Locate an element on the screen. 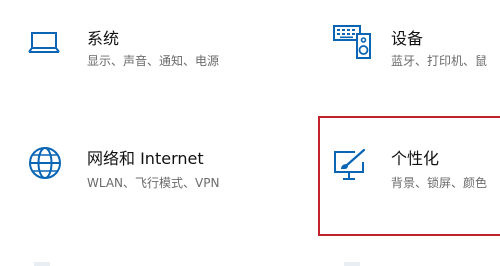 This screenshot has width=500, height=266. tile-title: 网络和 Internet is located at coordinates (145, 158).